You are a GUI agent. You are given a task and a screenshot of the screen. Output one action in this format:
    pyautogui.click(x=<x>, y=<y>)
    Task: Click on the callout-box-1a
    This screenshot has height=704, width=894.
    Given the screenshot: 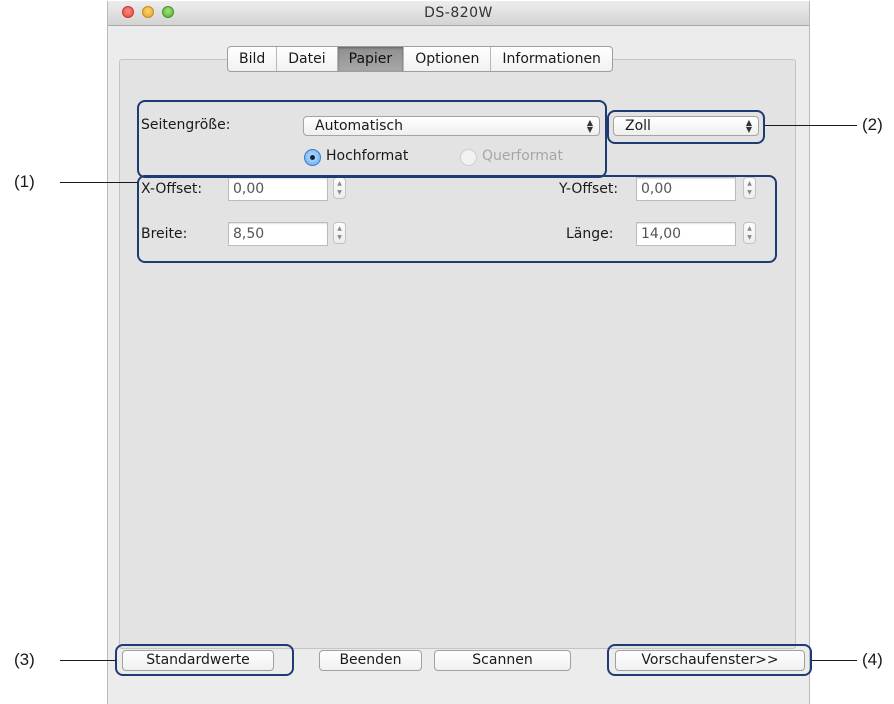 What is the action you would take?
    pyautogui.click(x=372, y=139)
    